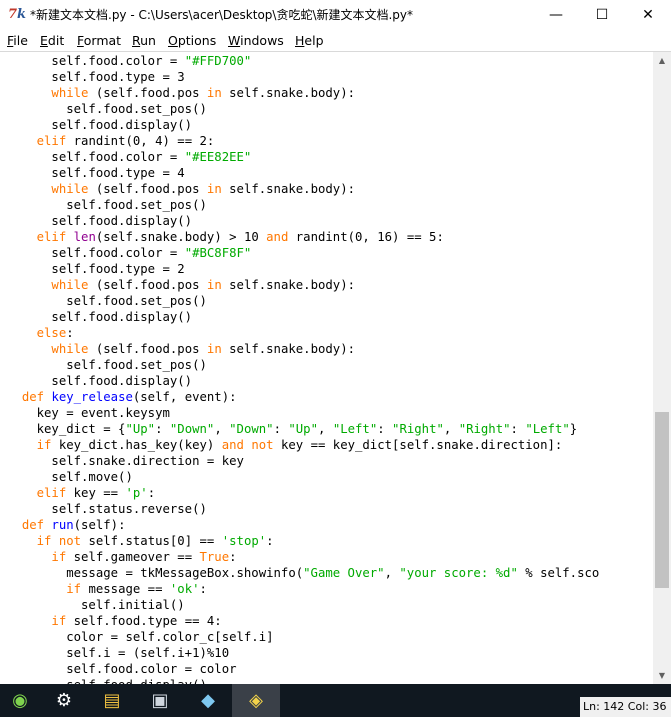 The image size is (671, 717). Describe the element at coordinates (303, 509) in the screenshot. I see `code-line: self.status.reverse()` at that location.